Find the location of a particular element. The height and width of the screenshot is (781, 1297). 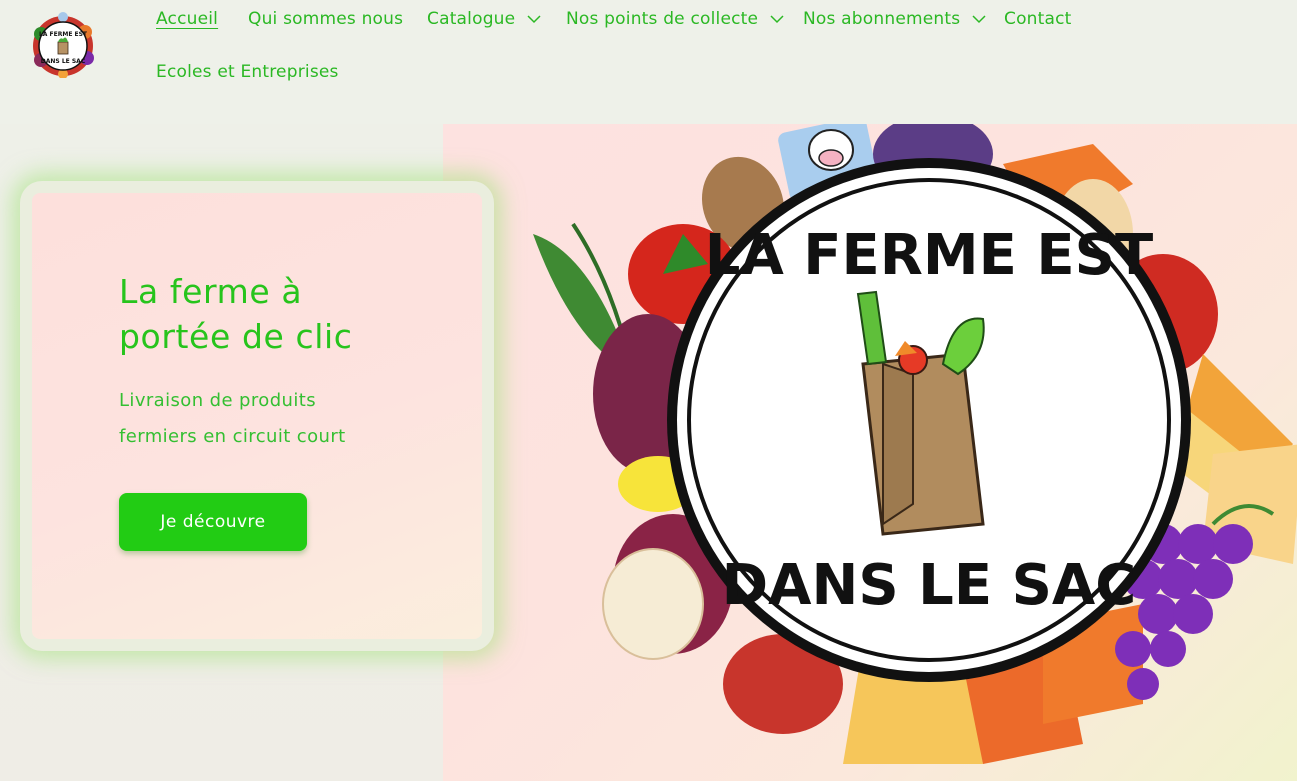

brand-logo: LA FERME EST DANS LE SAC is located at coordinates (63, 45).